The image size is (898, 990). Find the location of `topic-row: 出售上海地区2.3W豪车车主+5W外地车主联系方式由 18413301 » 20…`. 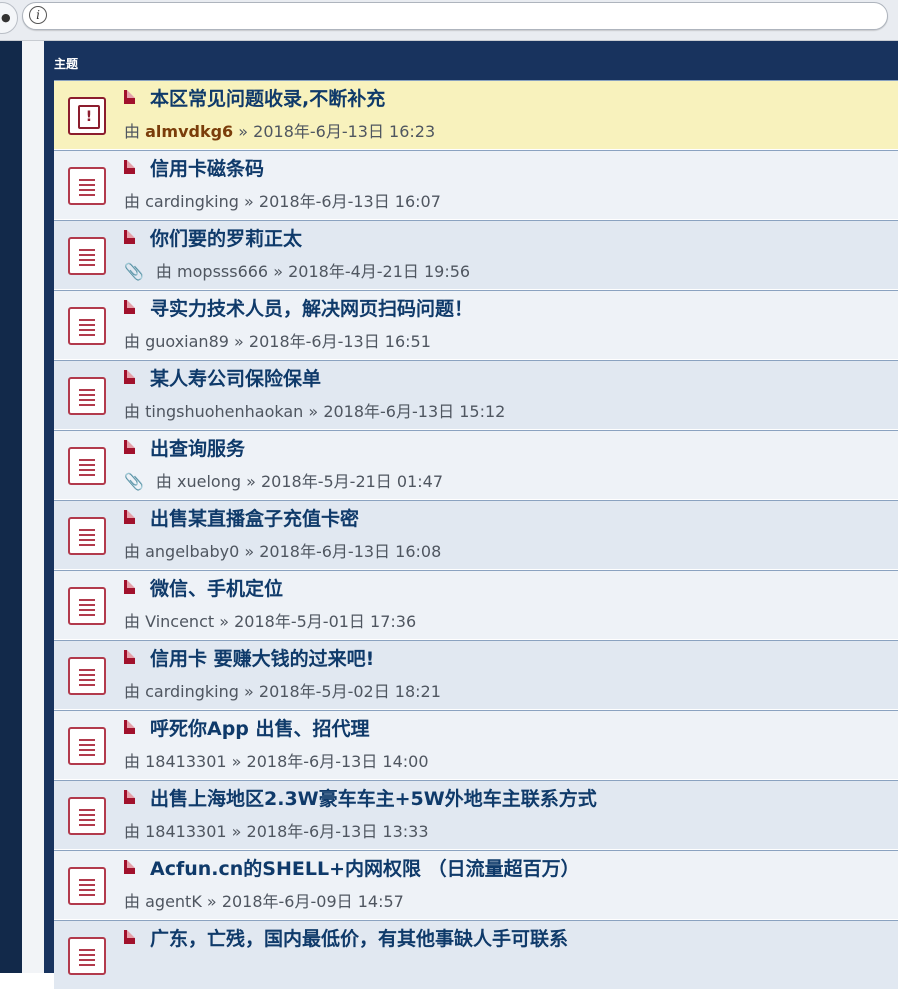

topic-row: 出售上海地区2.3W豪车车主+5W外地车主联系方式由 18413301 » 20… is located at coordinates (476, 815).